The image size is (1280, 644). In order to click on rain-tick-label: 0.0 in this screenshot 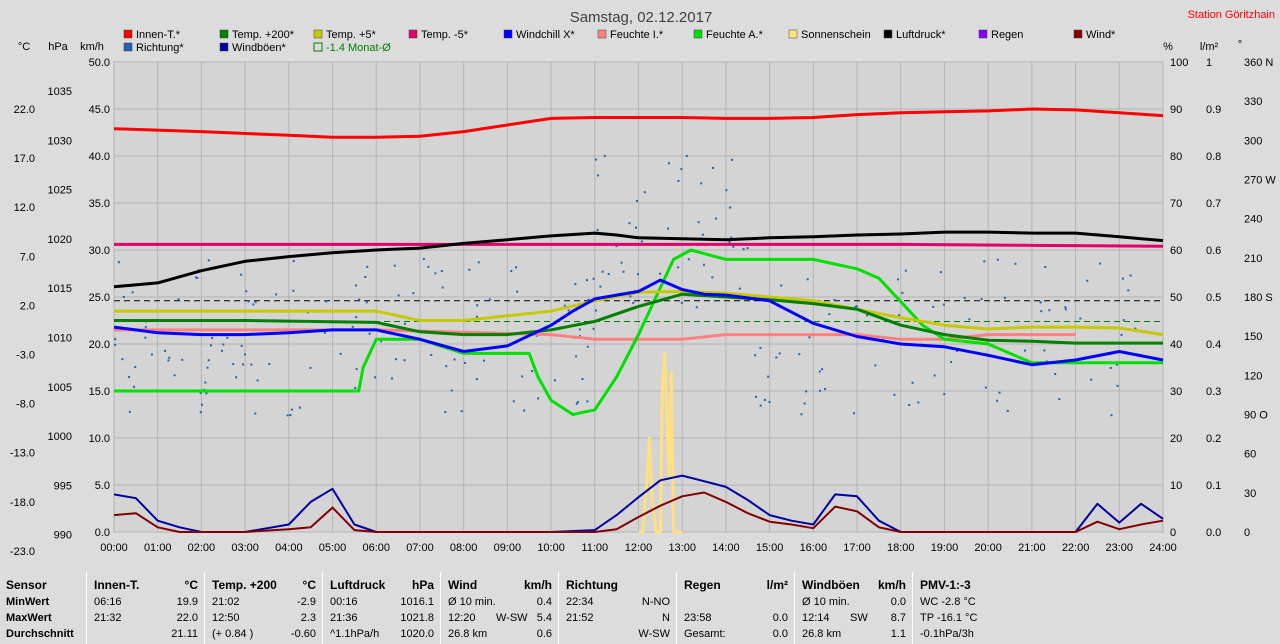, I will do `click(1213, 533)`.